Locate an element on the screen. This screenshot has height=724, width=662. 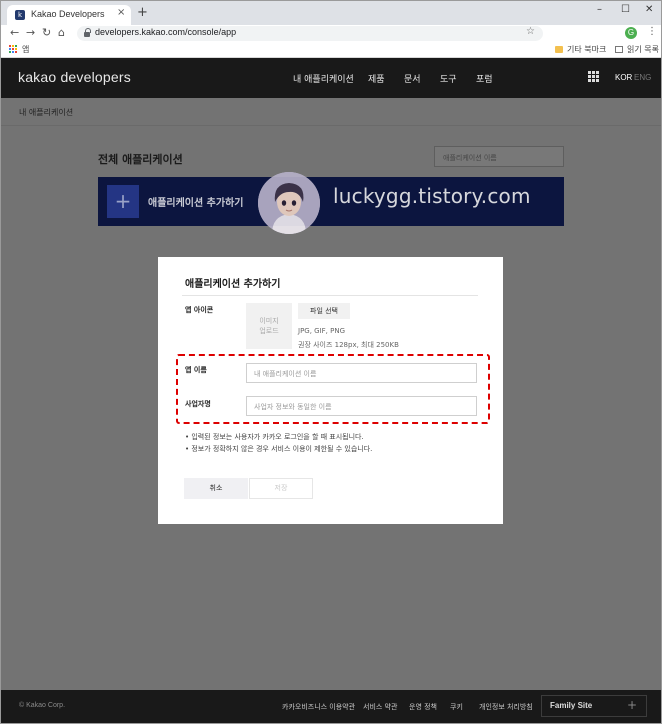
image-upload-box: 이미지 업로드 is located at coordinates (269, 326).